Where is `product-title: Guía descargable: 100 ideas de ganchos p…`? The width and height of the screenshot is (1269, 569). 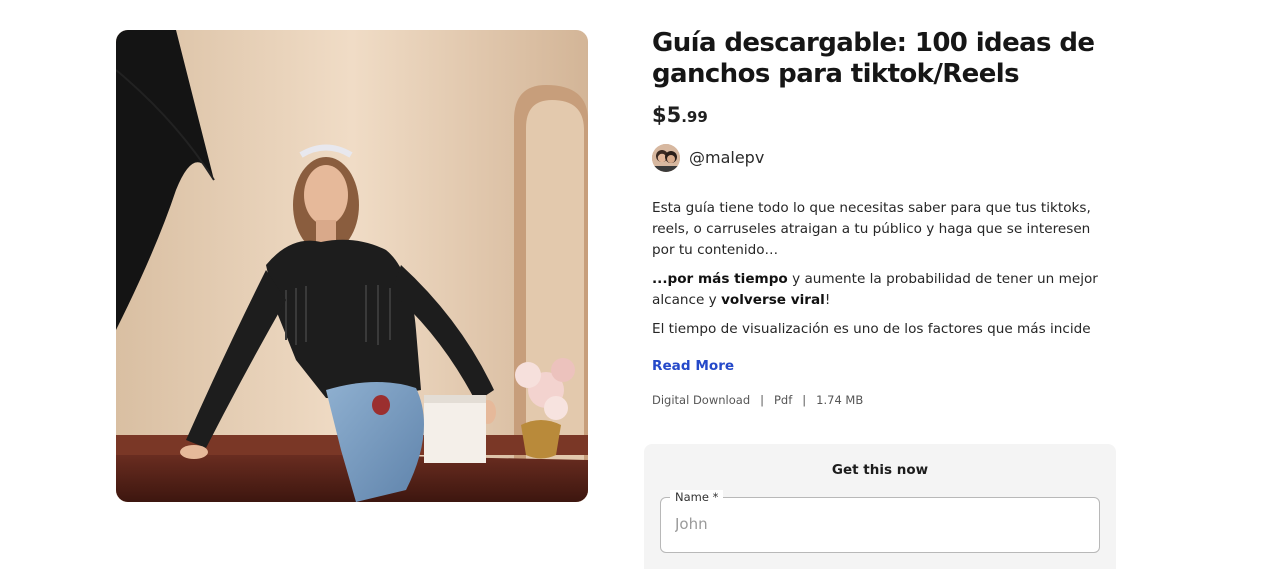 product-title: Guía descargable: 100 ideas de ganchos p… is located at coordinates (873, 58).